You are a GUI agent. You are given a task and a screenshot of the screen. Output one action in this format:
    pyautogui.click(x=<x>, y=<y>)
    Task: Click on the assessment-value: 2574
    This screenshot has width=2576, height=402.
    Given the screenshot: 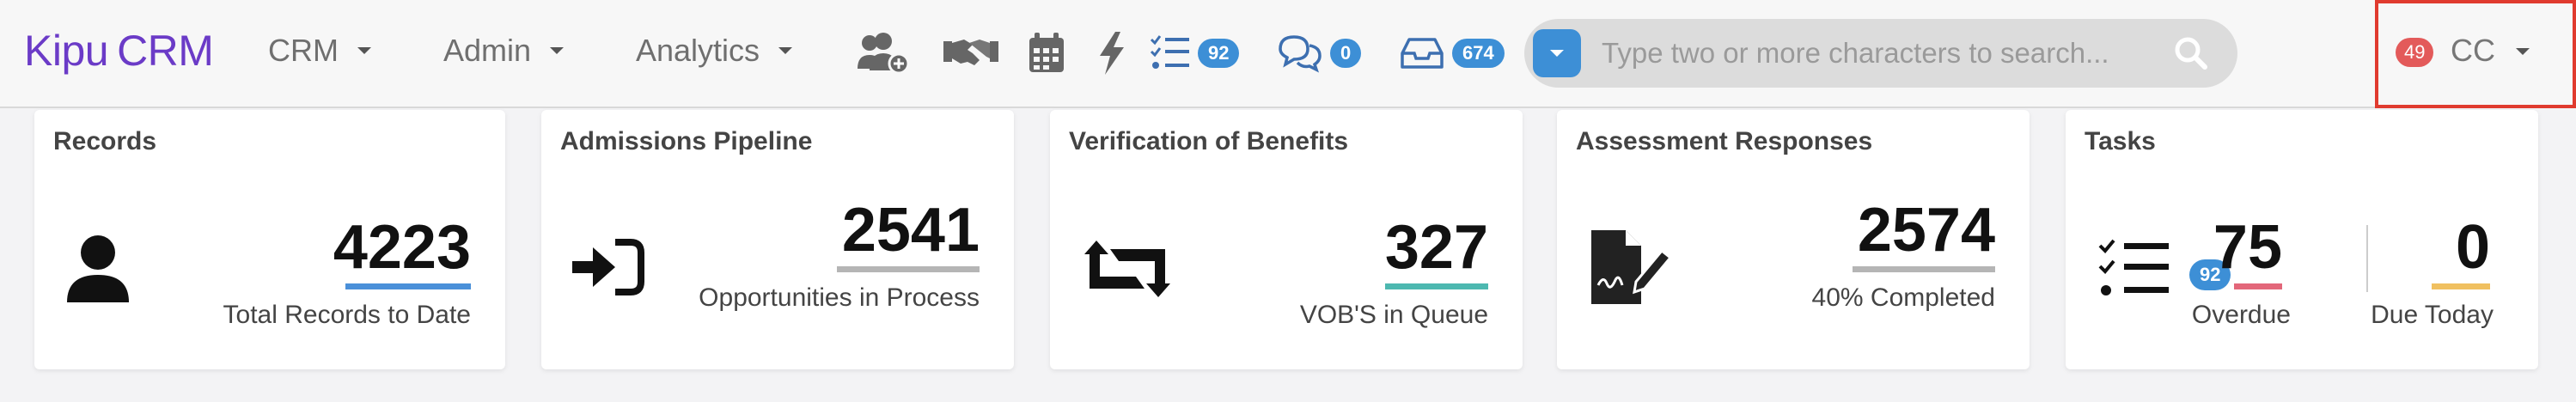 What is the action you would take?
    pyautogui.click(x=1926, y=230)
    